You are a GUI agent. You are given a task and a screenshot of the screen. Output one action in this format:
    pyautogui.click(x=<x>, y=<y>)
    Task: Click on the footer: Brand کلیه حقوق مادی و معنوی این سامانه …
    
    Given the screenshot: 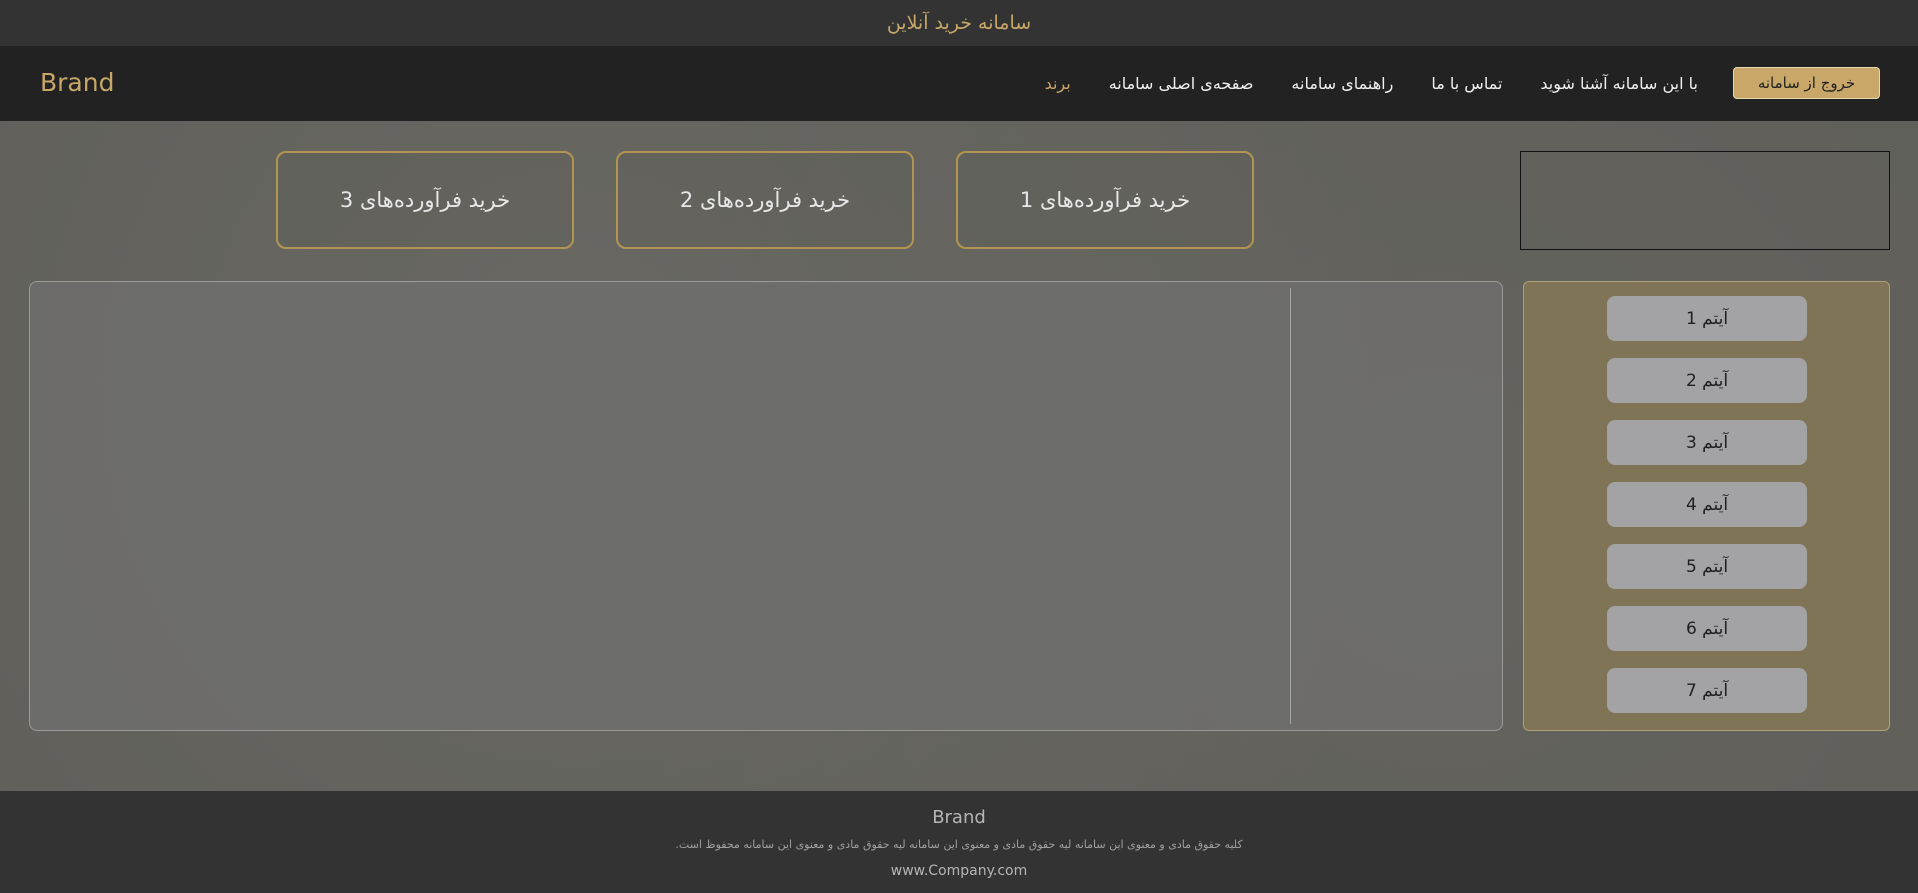 What is the action you would take?
    pyautogui.click(x=959, y=842)
    